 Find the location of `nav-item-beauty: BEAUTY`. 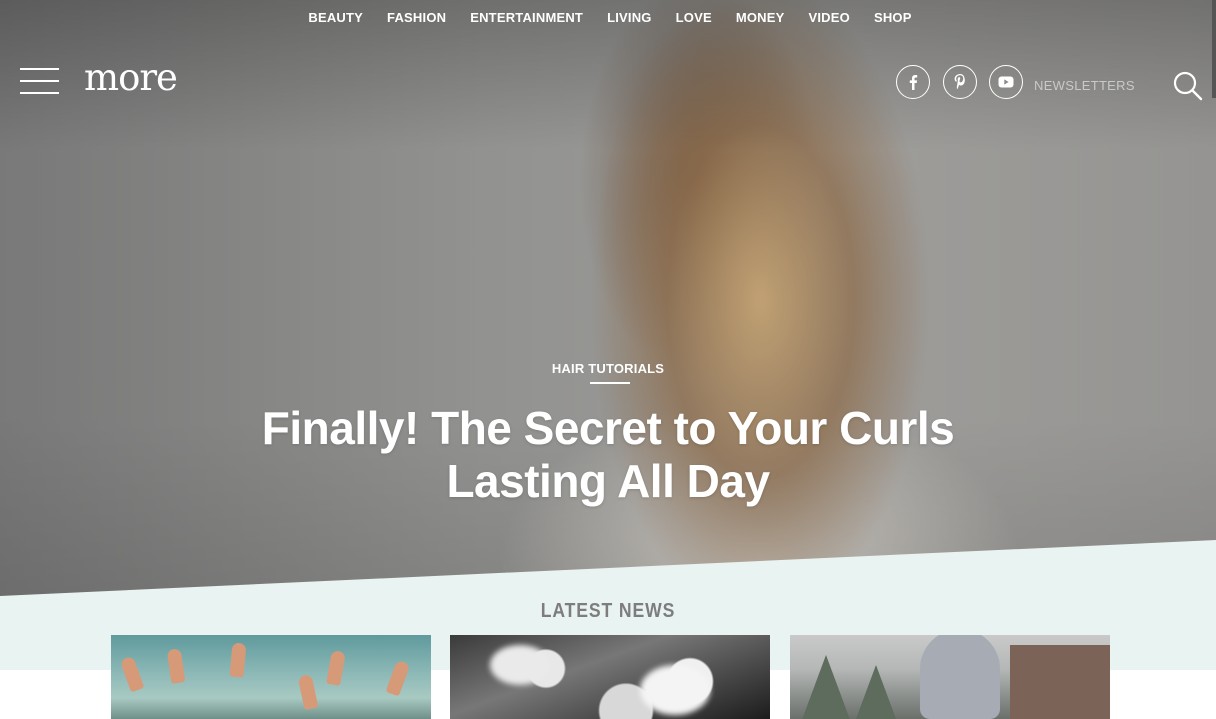

nav-item-beauty: BEAUTY is located at coordinates (335, 18).